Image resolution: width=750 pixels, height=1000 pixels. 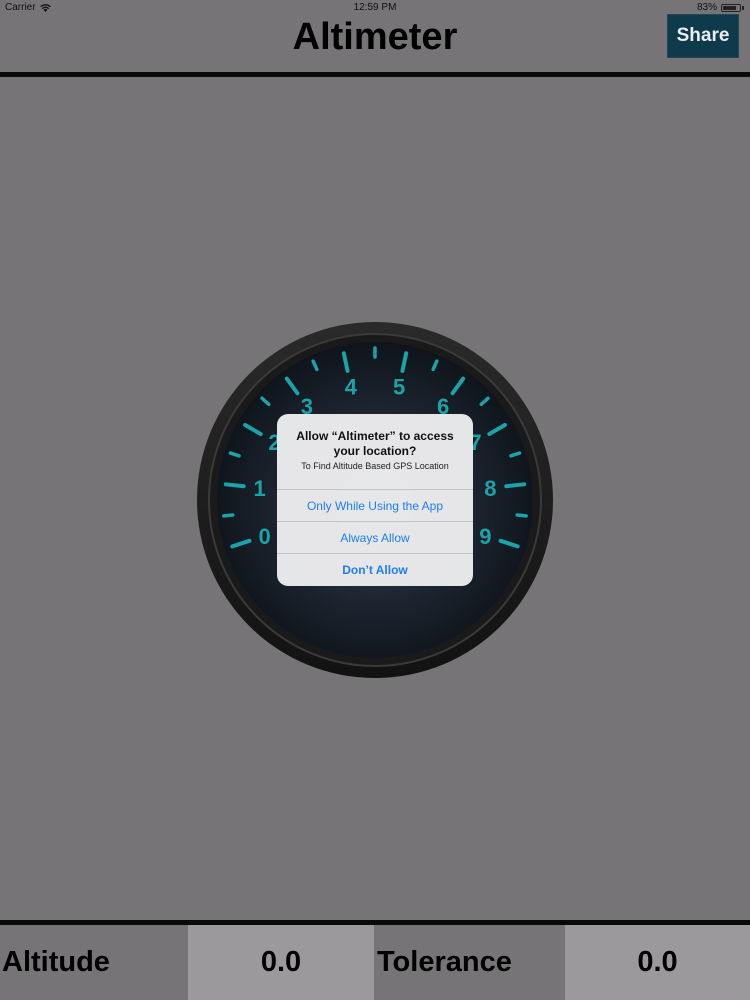 I want to click on gauge-numeral: 1, so click(x=260, y=488).